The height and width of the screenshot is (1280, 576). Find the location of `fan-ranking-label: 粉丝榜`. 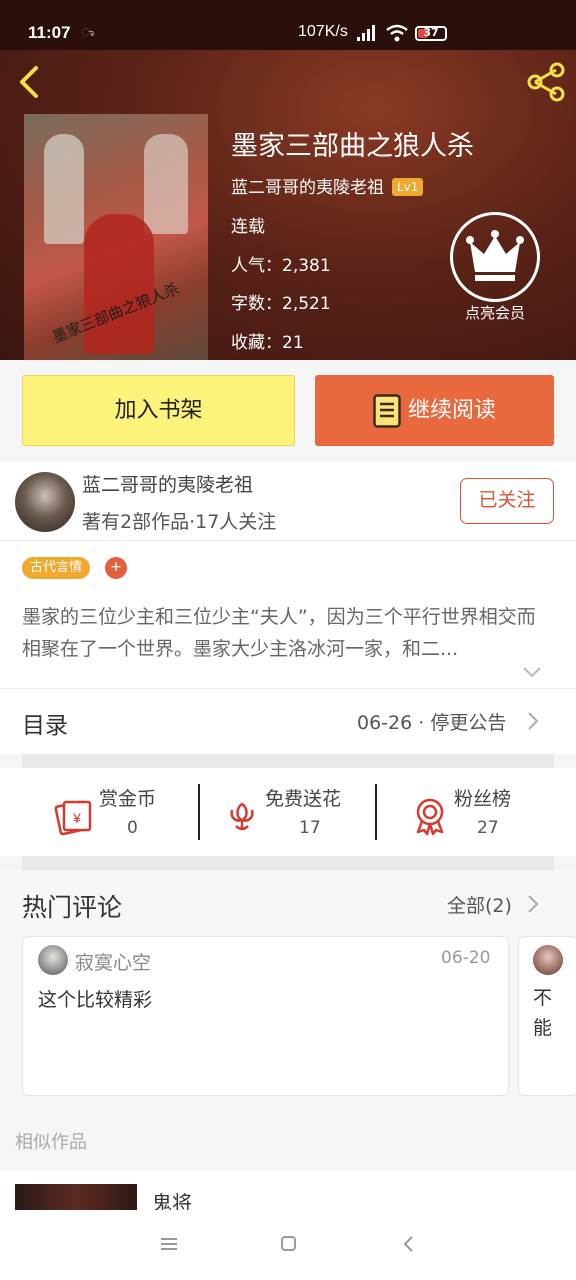

fan-ranking-label: 粉丝榜 is located at coordinates (483, 799).